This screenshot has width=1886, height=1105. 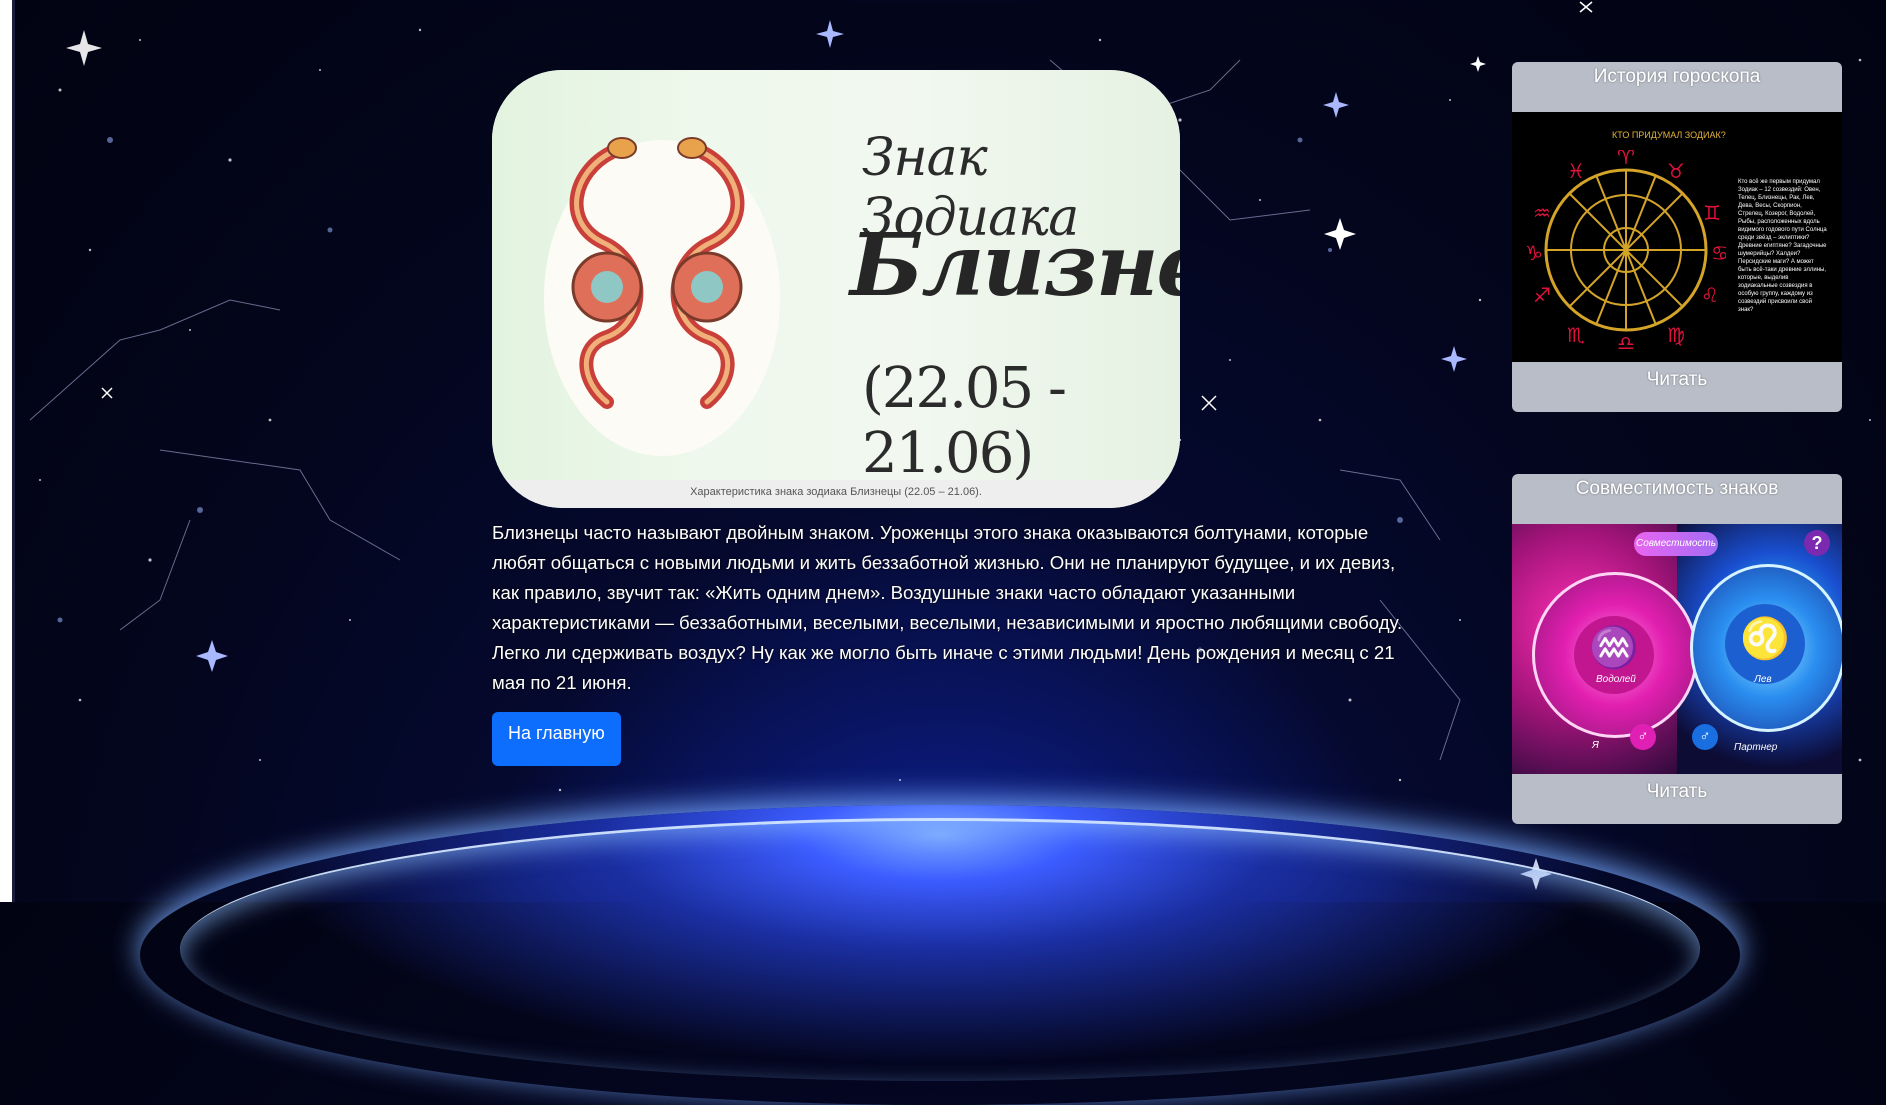 I want to click on right-sign-label: Лев, so click(x=1763, y=679).